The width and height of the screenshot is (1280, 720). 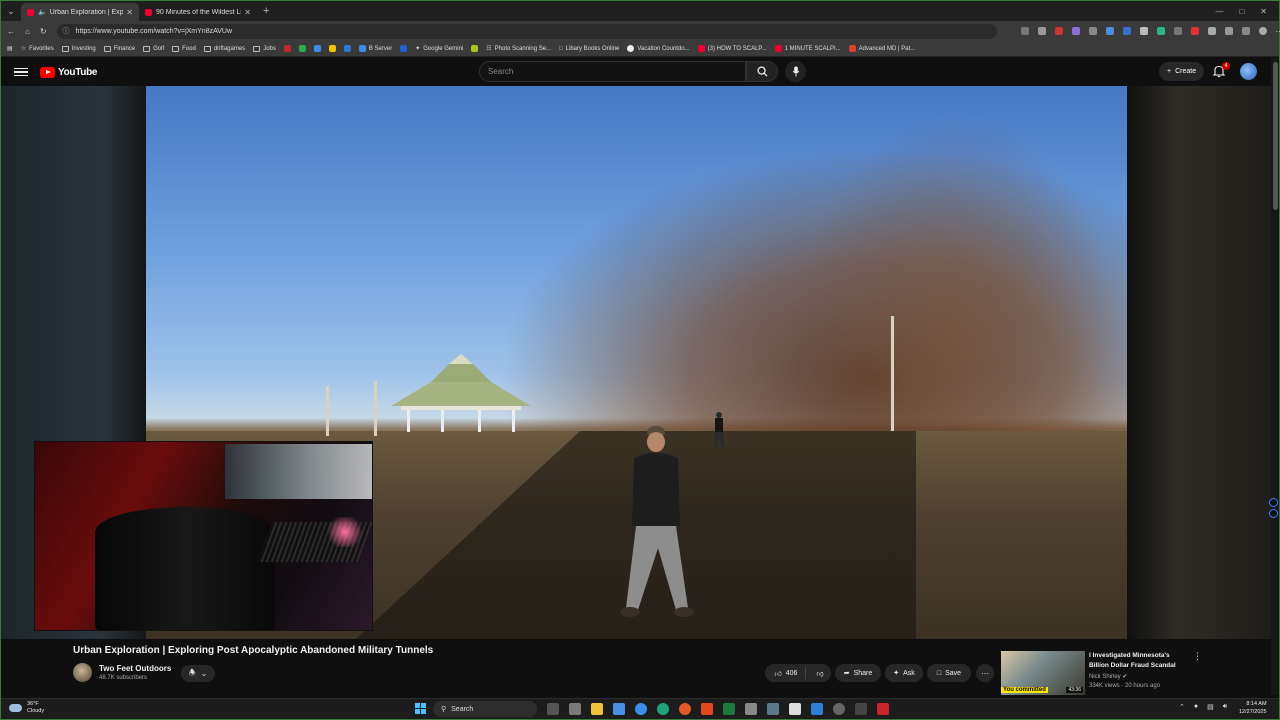 I want to click on file-explorer-icon, so click(x=597, y=709).